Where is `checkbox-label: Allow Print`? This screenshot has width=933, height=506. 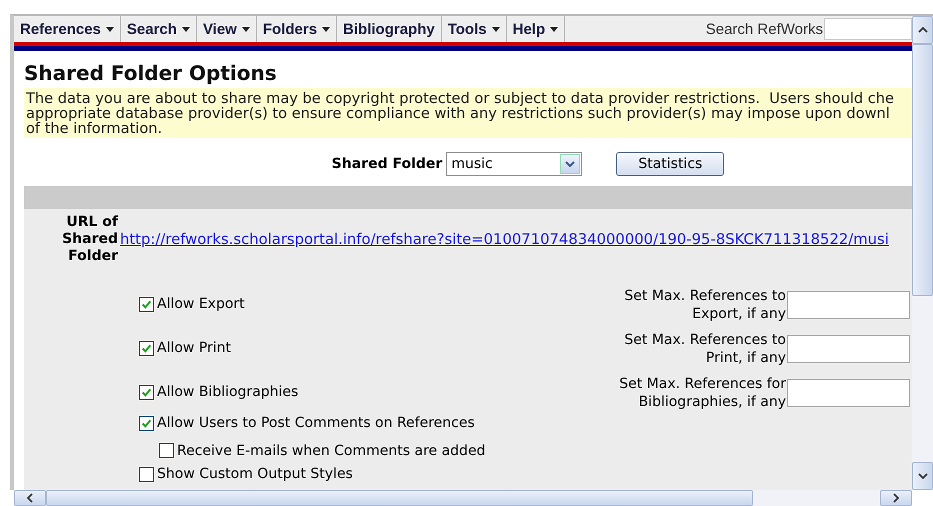
checkbox-label: Allow Print is located at coordinates (194, 348).